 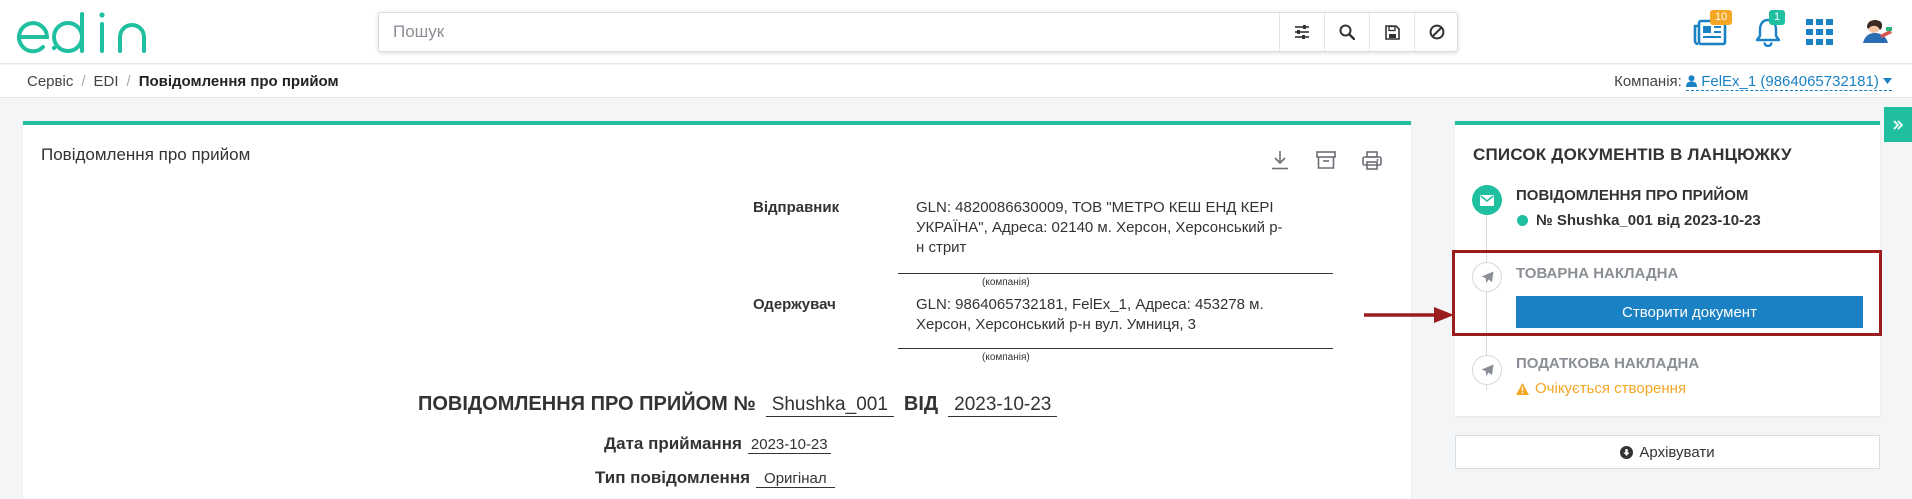 I want to click on user-avatar, so click(x=1875, y=32).